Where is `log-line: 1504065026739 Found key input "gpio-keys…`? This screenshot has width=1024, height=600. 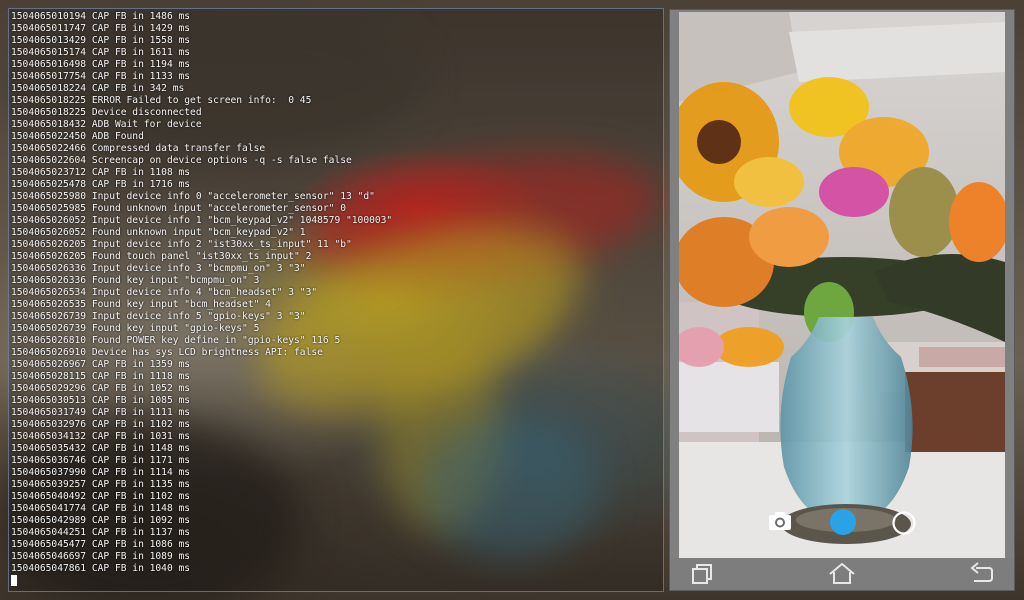 log-line: 1504065026739 Found key input "gpio-keys… is located at coordinates (135, 328).